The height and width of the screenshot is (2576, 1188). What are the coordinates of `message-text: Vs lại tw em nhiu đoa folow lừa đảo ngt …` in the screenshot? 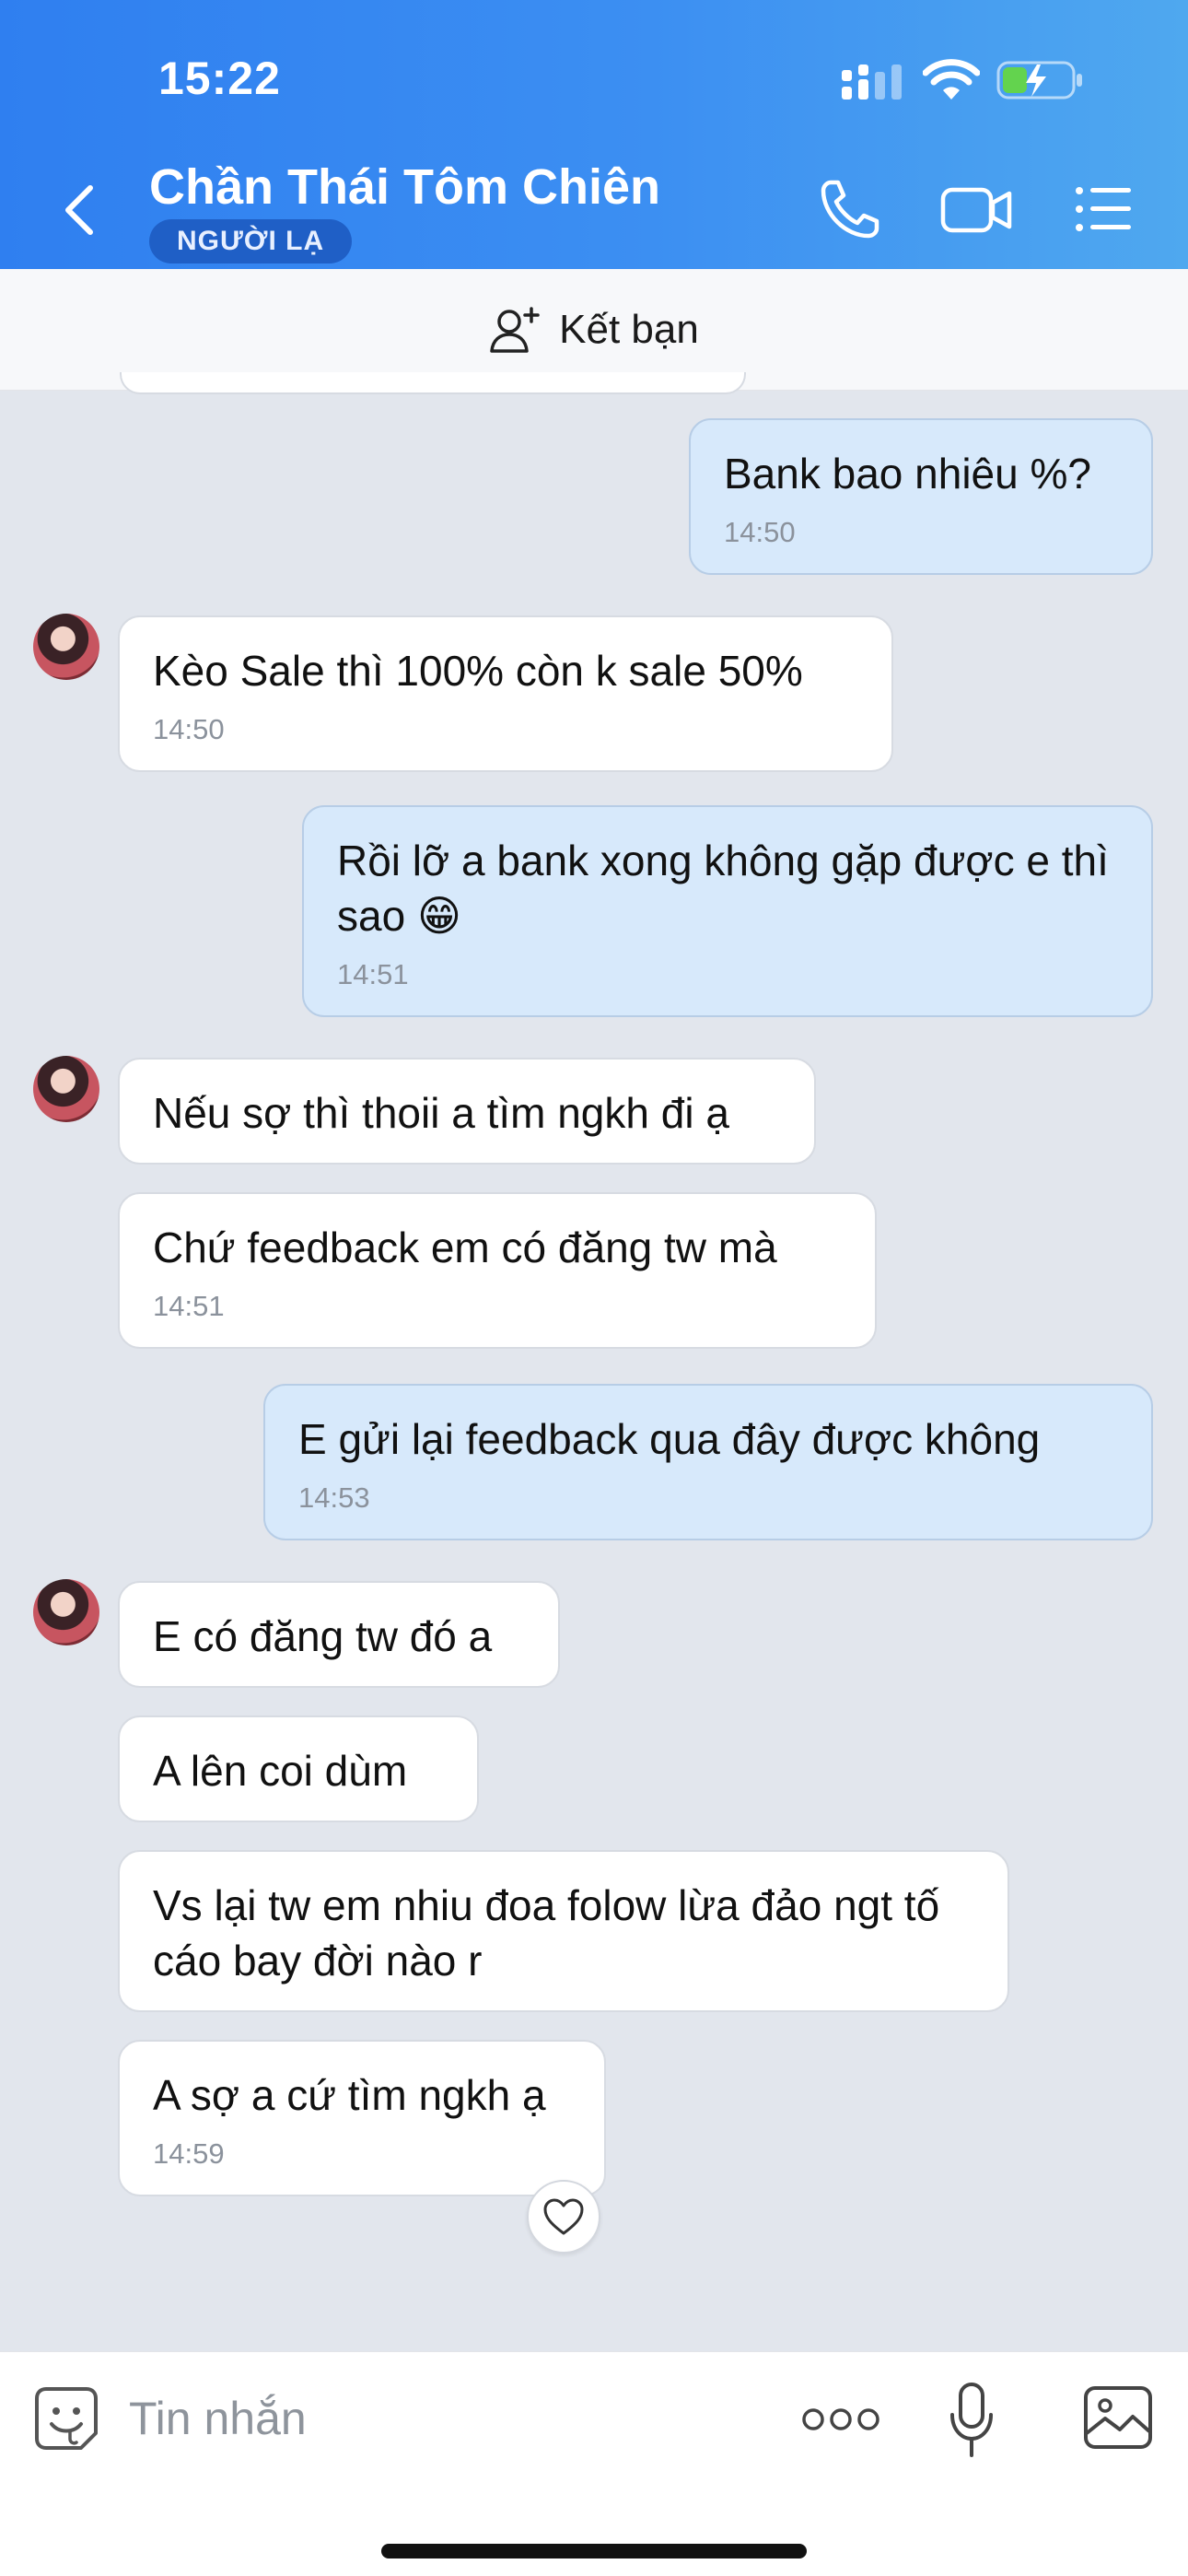 It's located at (546, 1933).